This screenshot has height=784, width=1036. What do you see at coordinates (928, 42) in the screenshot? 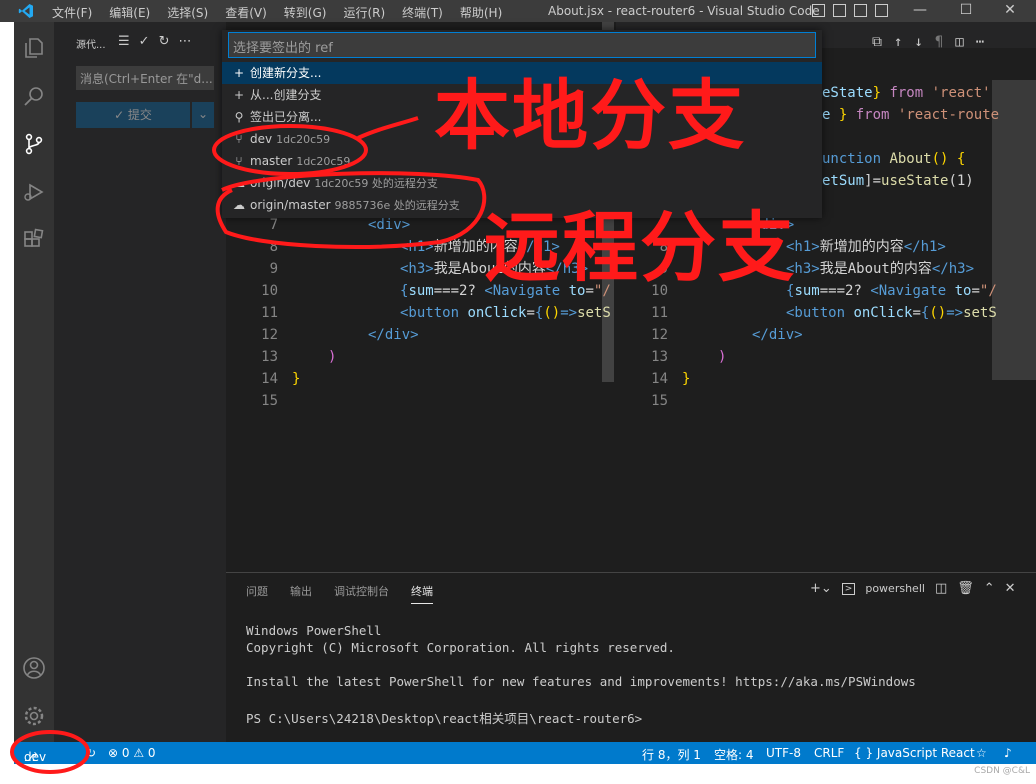
I see `editor-actions: ⧉ ↑ ↓ ¶ ◫ ⋯` at bounding box center [928, 42].